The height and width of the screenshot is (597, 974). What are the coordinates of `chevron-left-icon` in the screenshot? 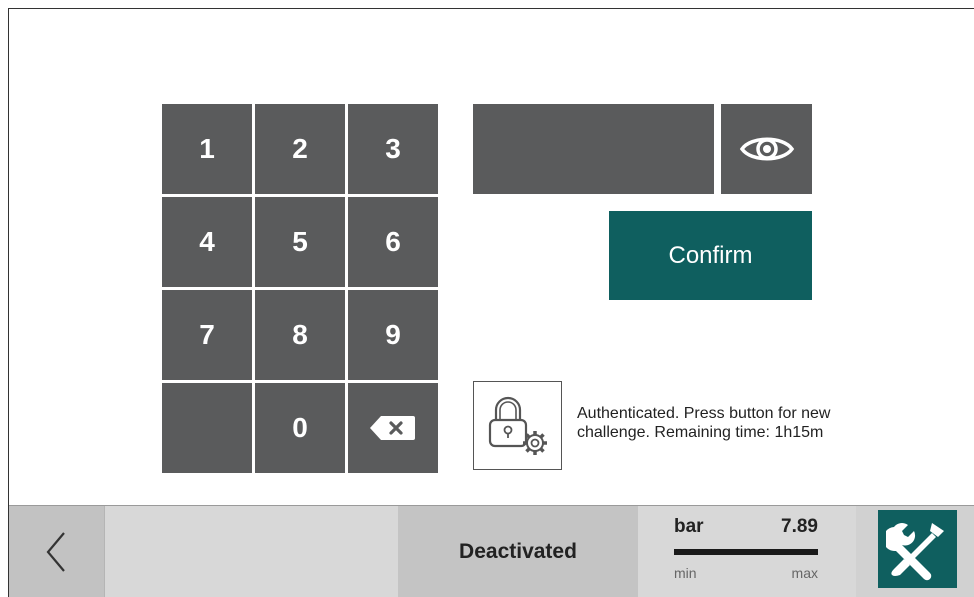 It's located at (55, 551).